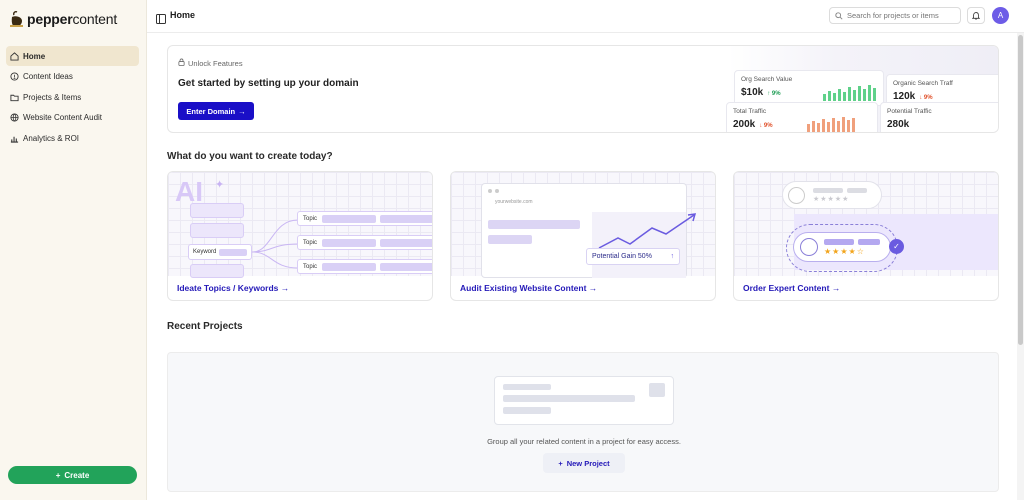  Describe the element at coordinates (211, 111) in the screenshot. I see `enter-domain-label: Enter Domain` at that location.